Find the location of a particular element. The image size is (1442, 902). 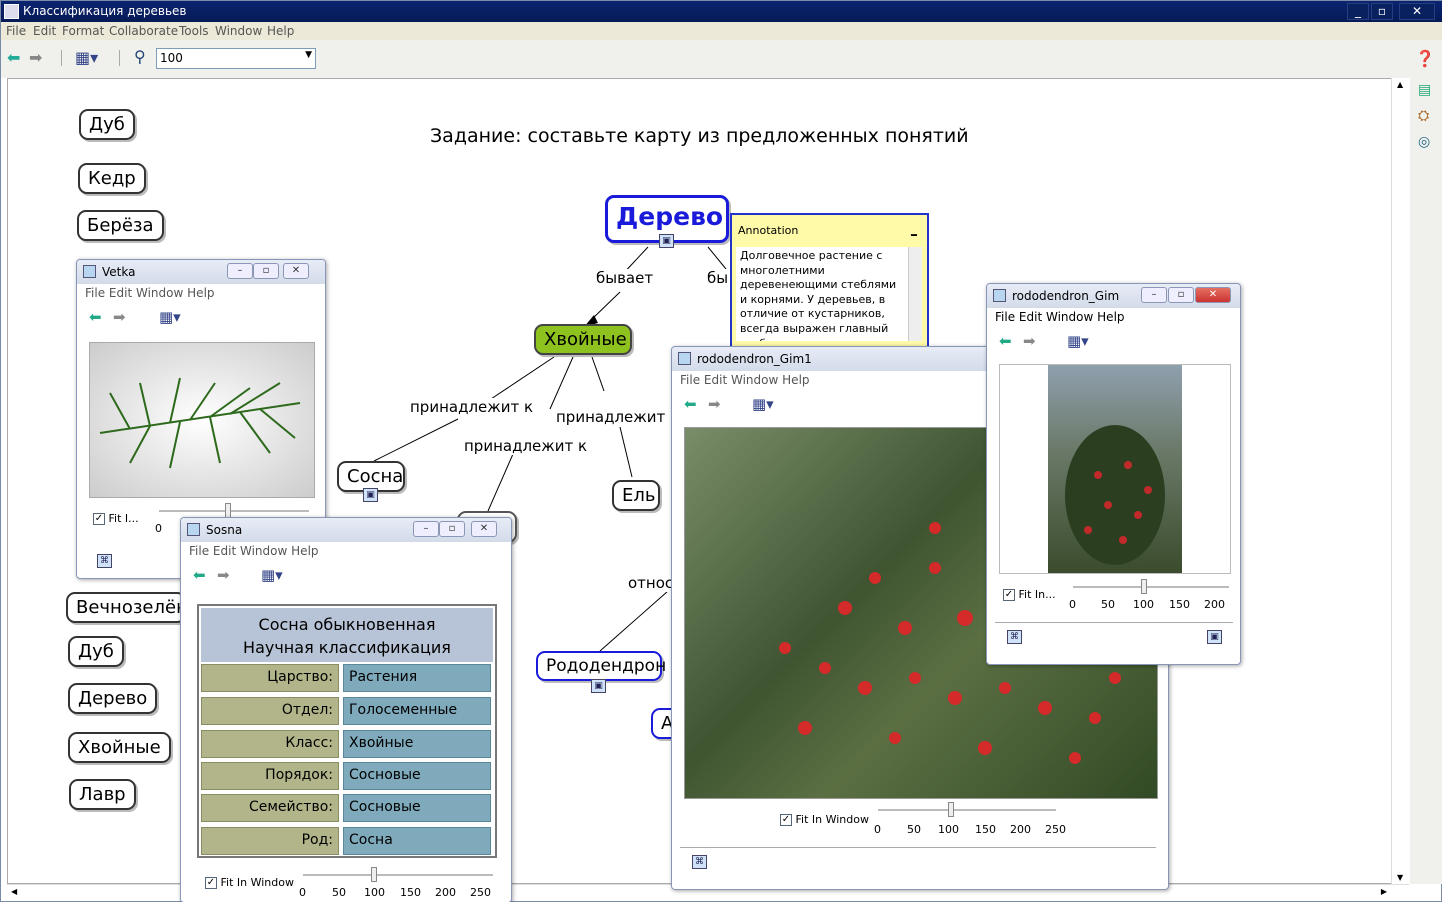

link-label-otnos: относ is located at coordinates (651, 583).